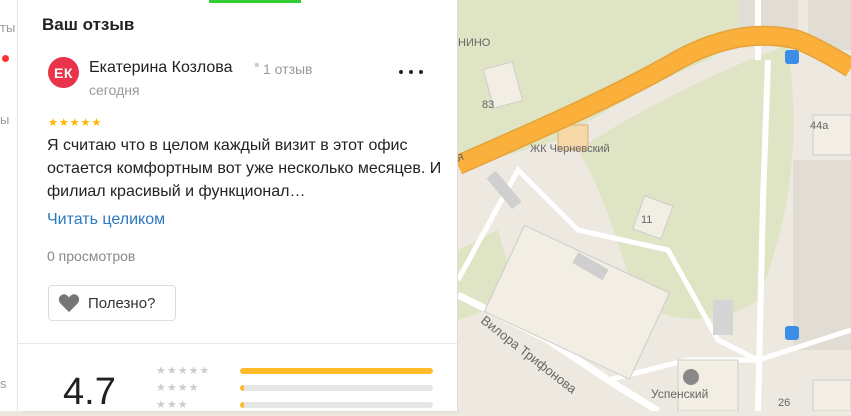  I want to click on active-tab-indicator, so click(255, 1).